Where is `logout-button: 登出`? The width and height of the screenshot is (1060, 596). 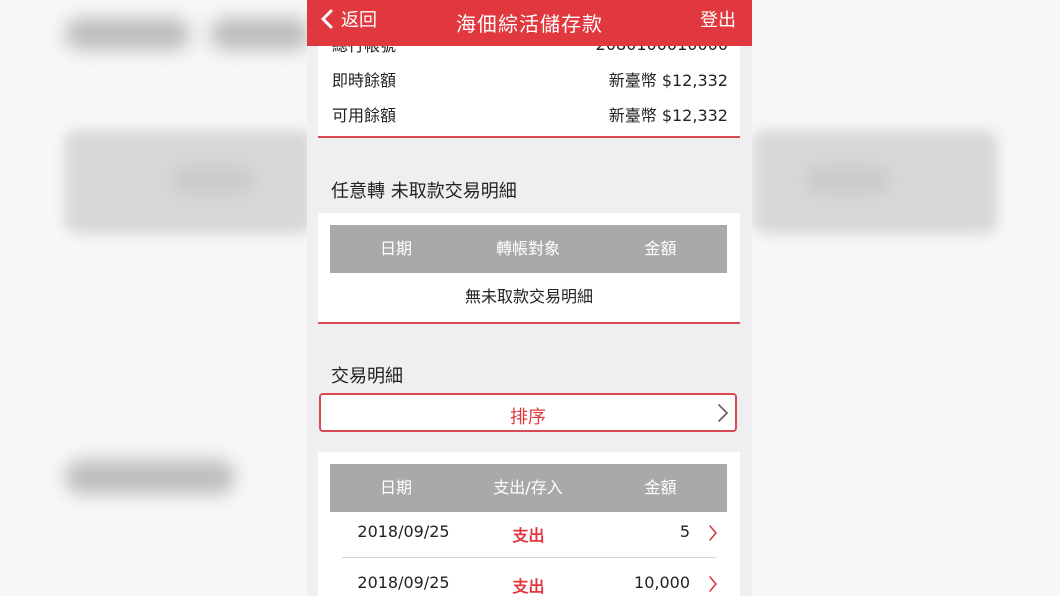
logout-button: 登出 is located at coordinates (718, 19).